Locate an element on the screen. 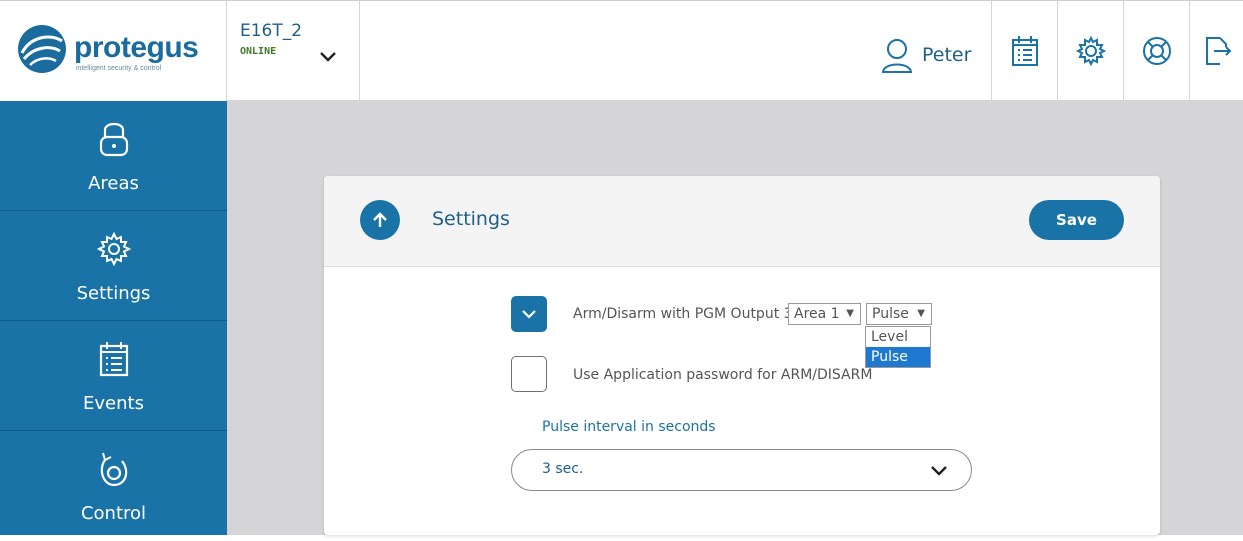  collapse-button is located at coordinates (380, 220).